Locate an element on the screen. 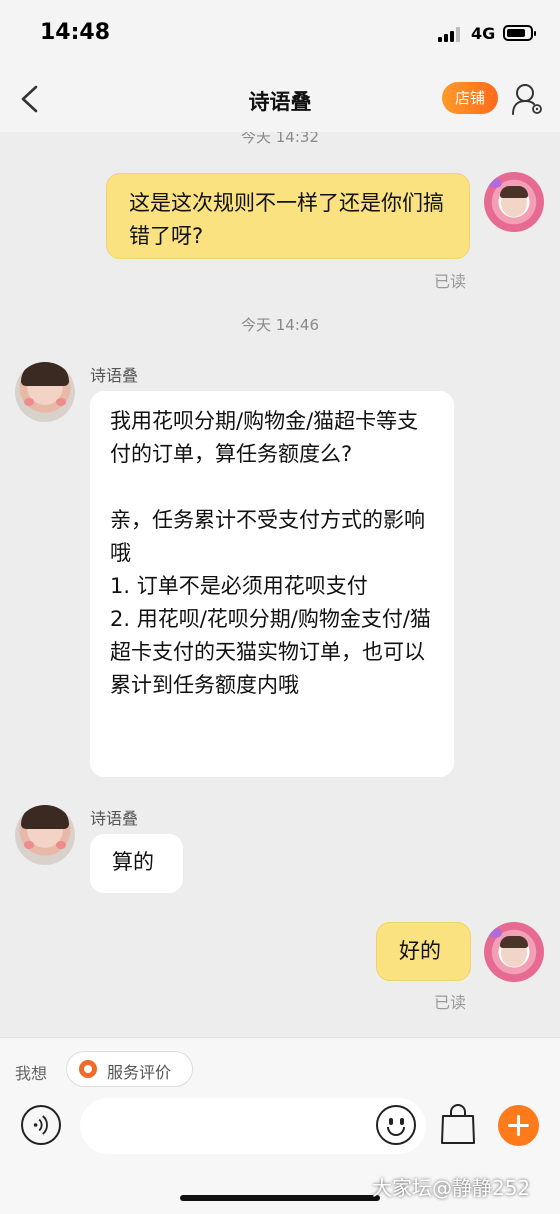 The width and height of the screenshot is (560, 1214). emoji-icon is located at coordinates (396, 1125).